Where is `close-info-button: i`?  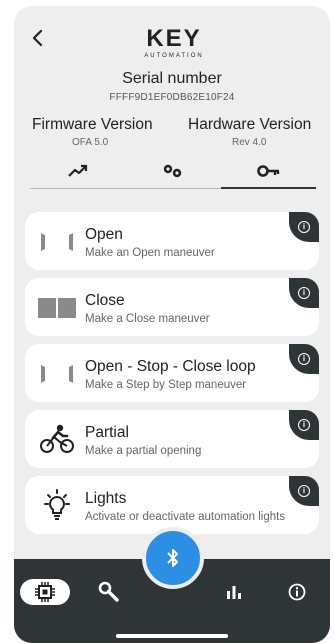 close-info-button: i is located at coordinates (304, 293).